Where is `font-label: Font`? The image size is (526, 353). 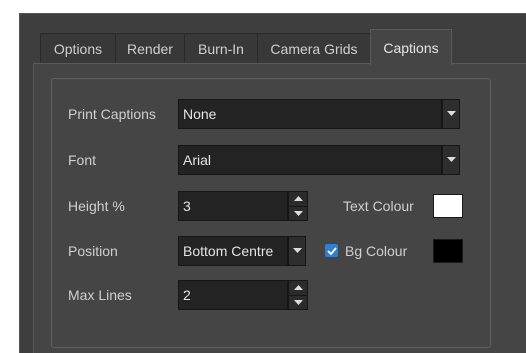
font-label: Font is located at coordinates (82, 160).